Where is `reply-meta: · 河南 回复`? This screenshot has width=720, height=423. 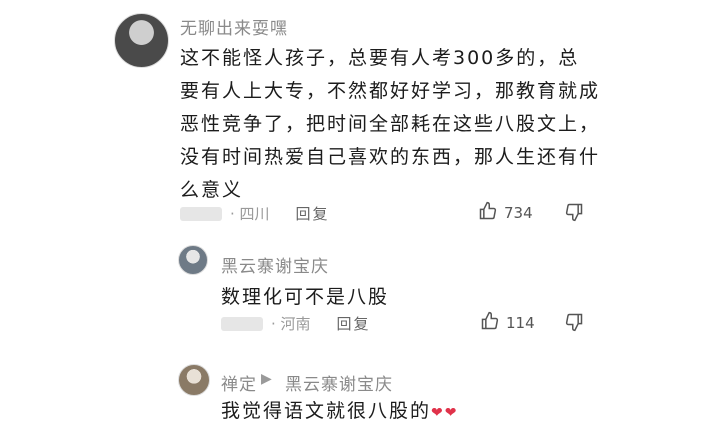
reply-meta: · 河南 回复 is located at coordinates (296, 323).